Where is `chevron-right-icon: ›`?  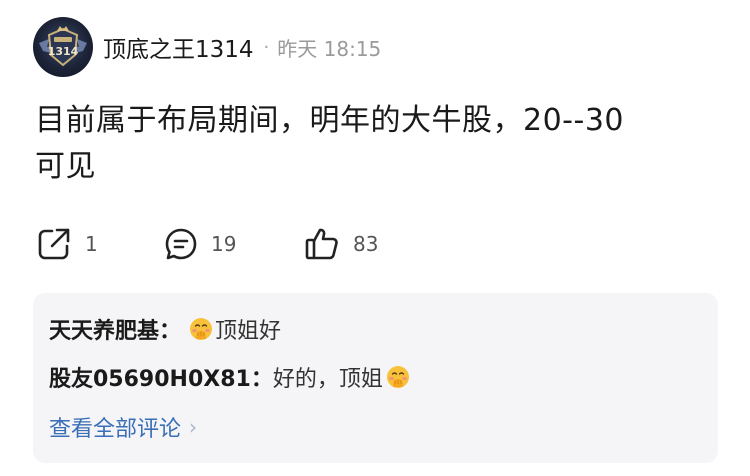
chevron-right-icon: › is located at coordinates (193, 427).